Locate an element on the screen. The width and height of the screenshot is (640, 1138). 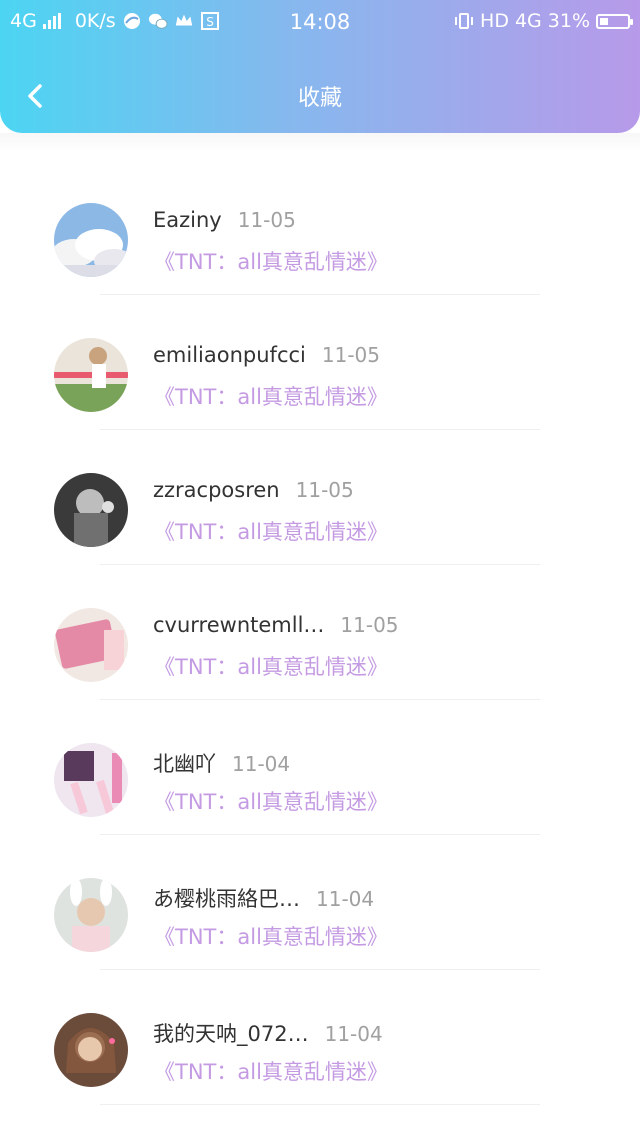
user-name: 北幽吖 is located at coordinates (184, 764).